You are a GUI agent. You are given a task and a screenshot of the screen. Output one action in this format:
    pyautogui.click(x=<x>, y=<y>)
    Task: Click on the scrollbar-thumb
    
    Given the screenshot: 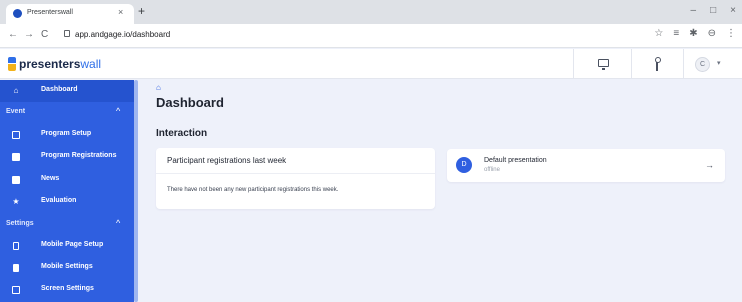 What is the action you would take?
    pyautogui.click(x=136, y=191)
    